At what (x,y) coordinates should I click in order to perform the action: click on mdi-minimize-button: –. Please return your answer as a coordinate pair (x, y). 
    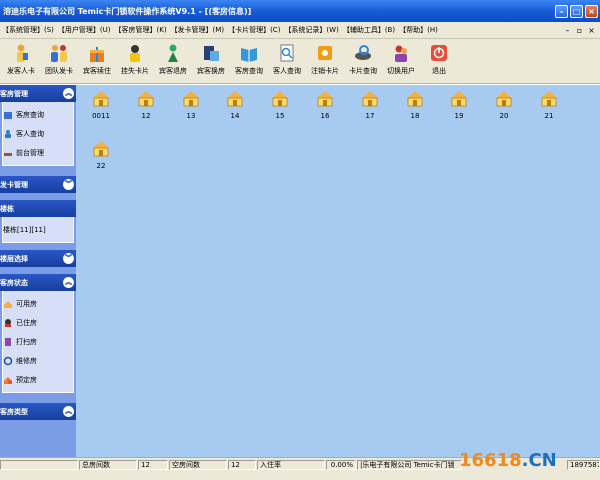
    Looking at the image, I should click on (567, 30).